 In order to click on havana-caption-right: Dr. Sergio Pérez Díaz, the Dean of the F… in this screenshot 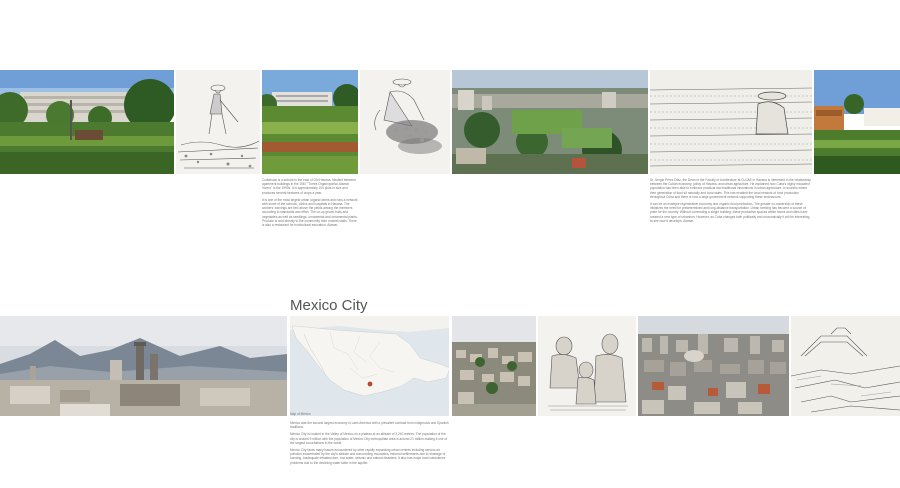, I will do `click(731, 202)`.